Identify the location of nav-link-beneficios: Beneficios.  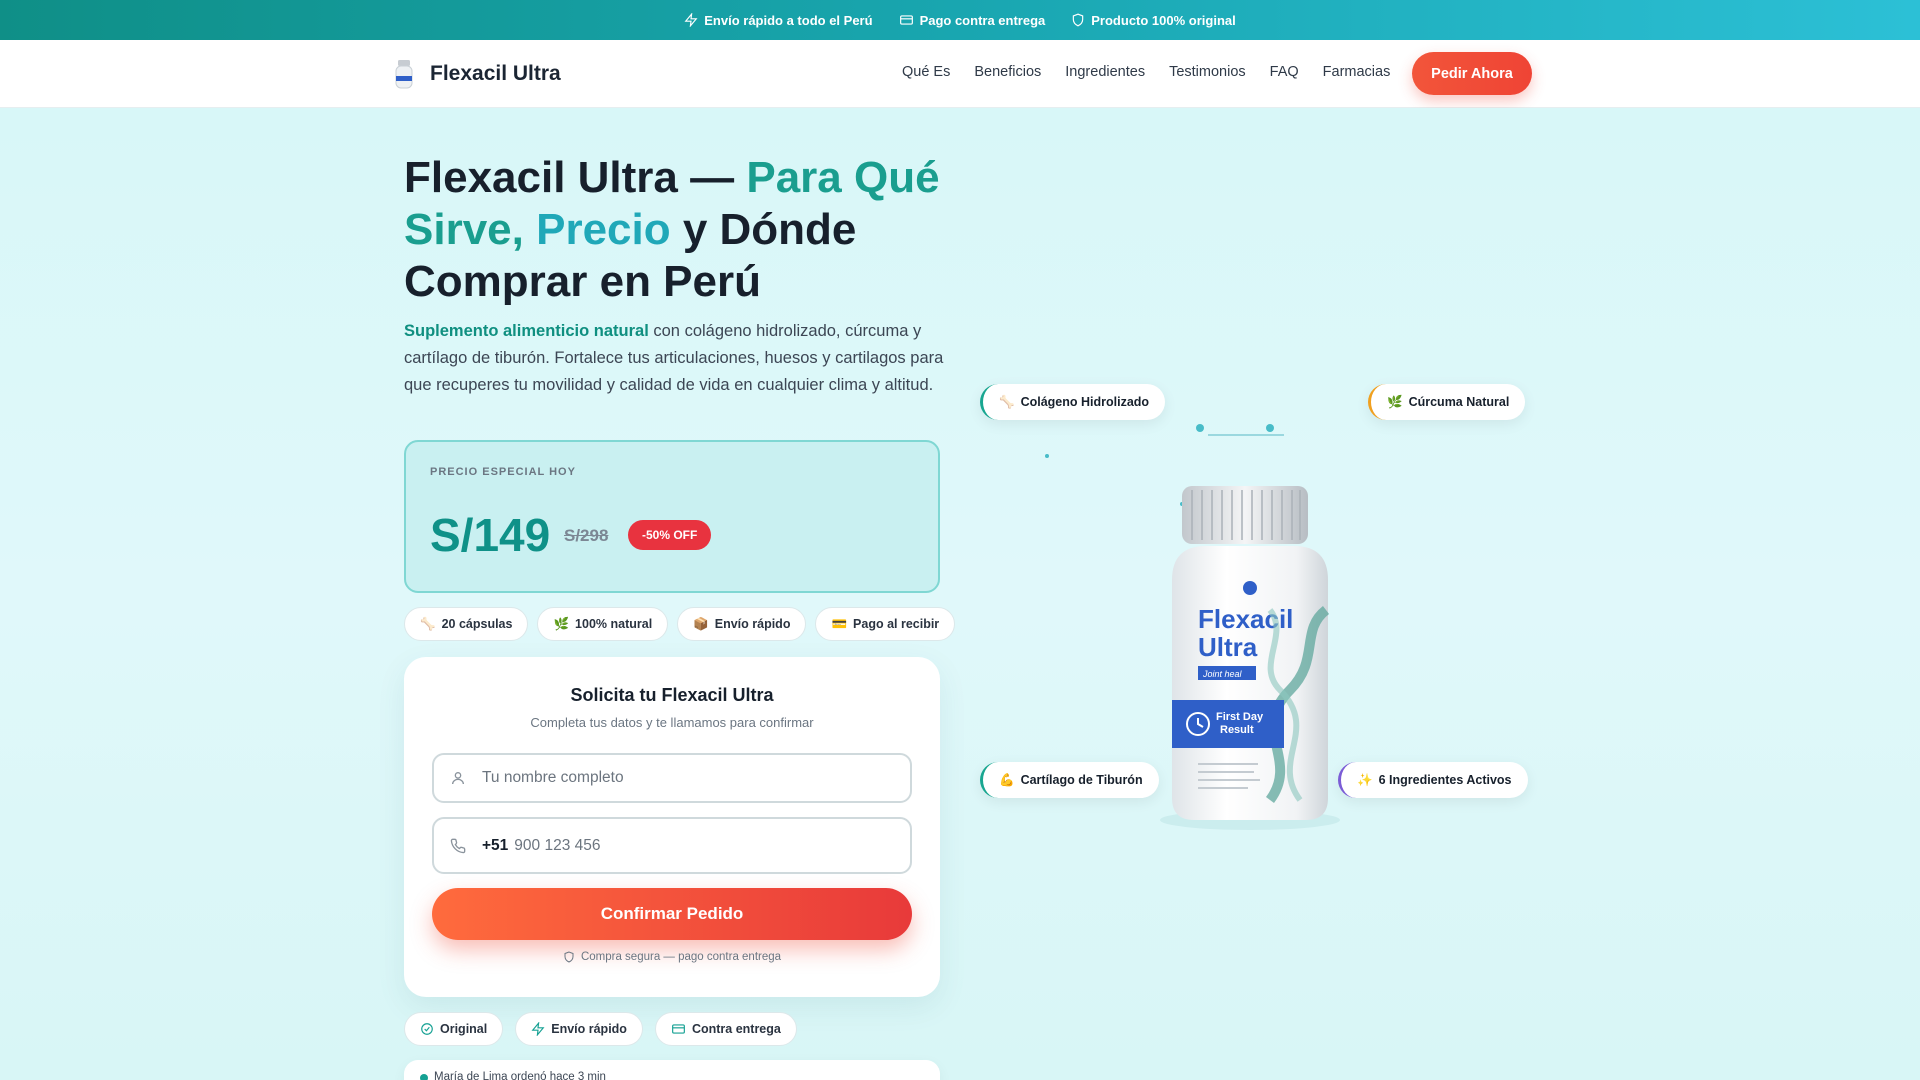
(1007, 72).